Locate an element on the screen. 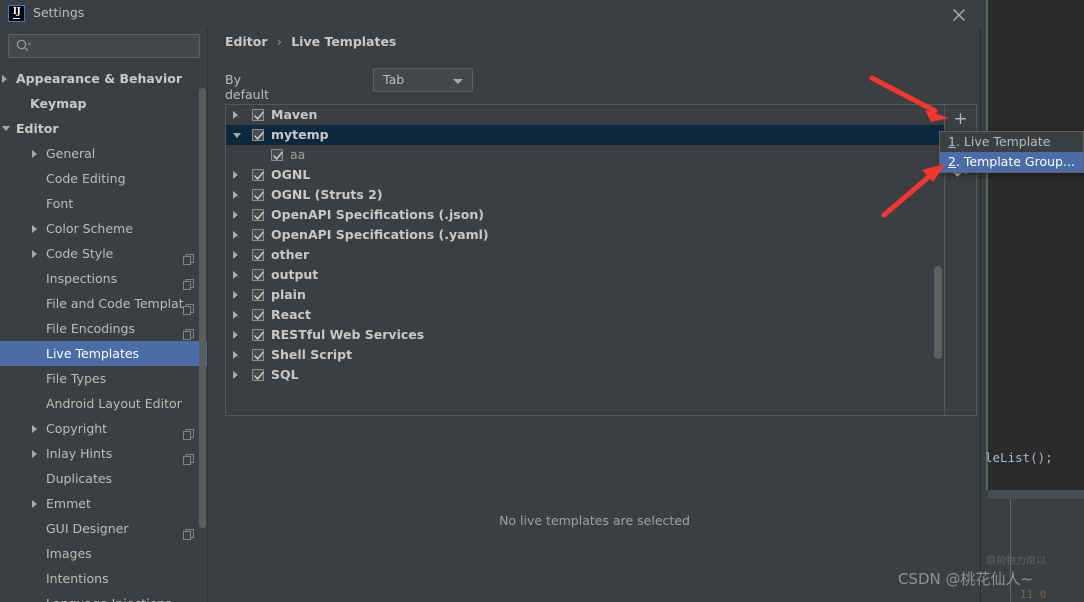 Image resolution: width=1084 pixels, height=602 pixels. sidebar-item-code-style: Code Style is located at coordinates (104, 253).